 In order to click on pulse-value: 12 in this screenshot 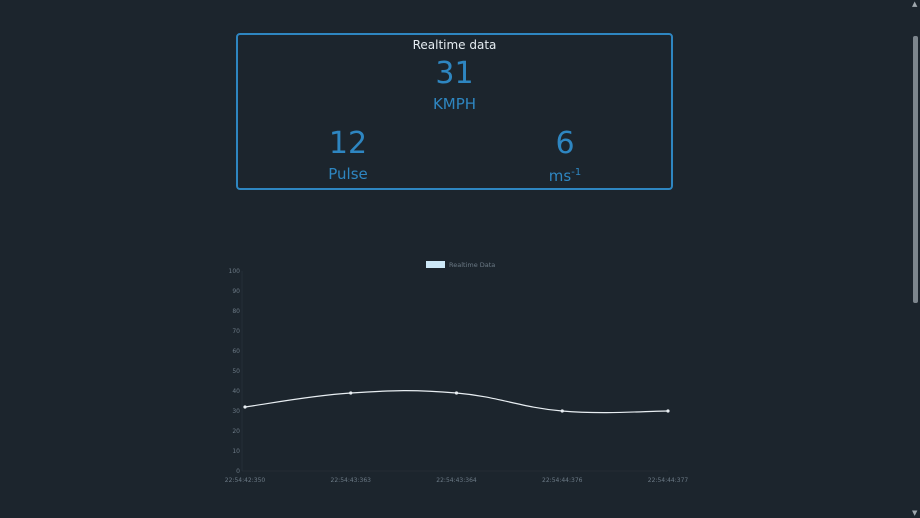, I will do `click(348, 143)`.